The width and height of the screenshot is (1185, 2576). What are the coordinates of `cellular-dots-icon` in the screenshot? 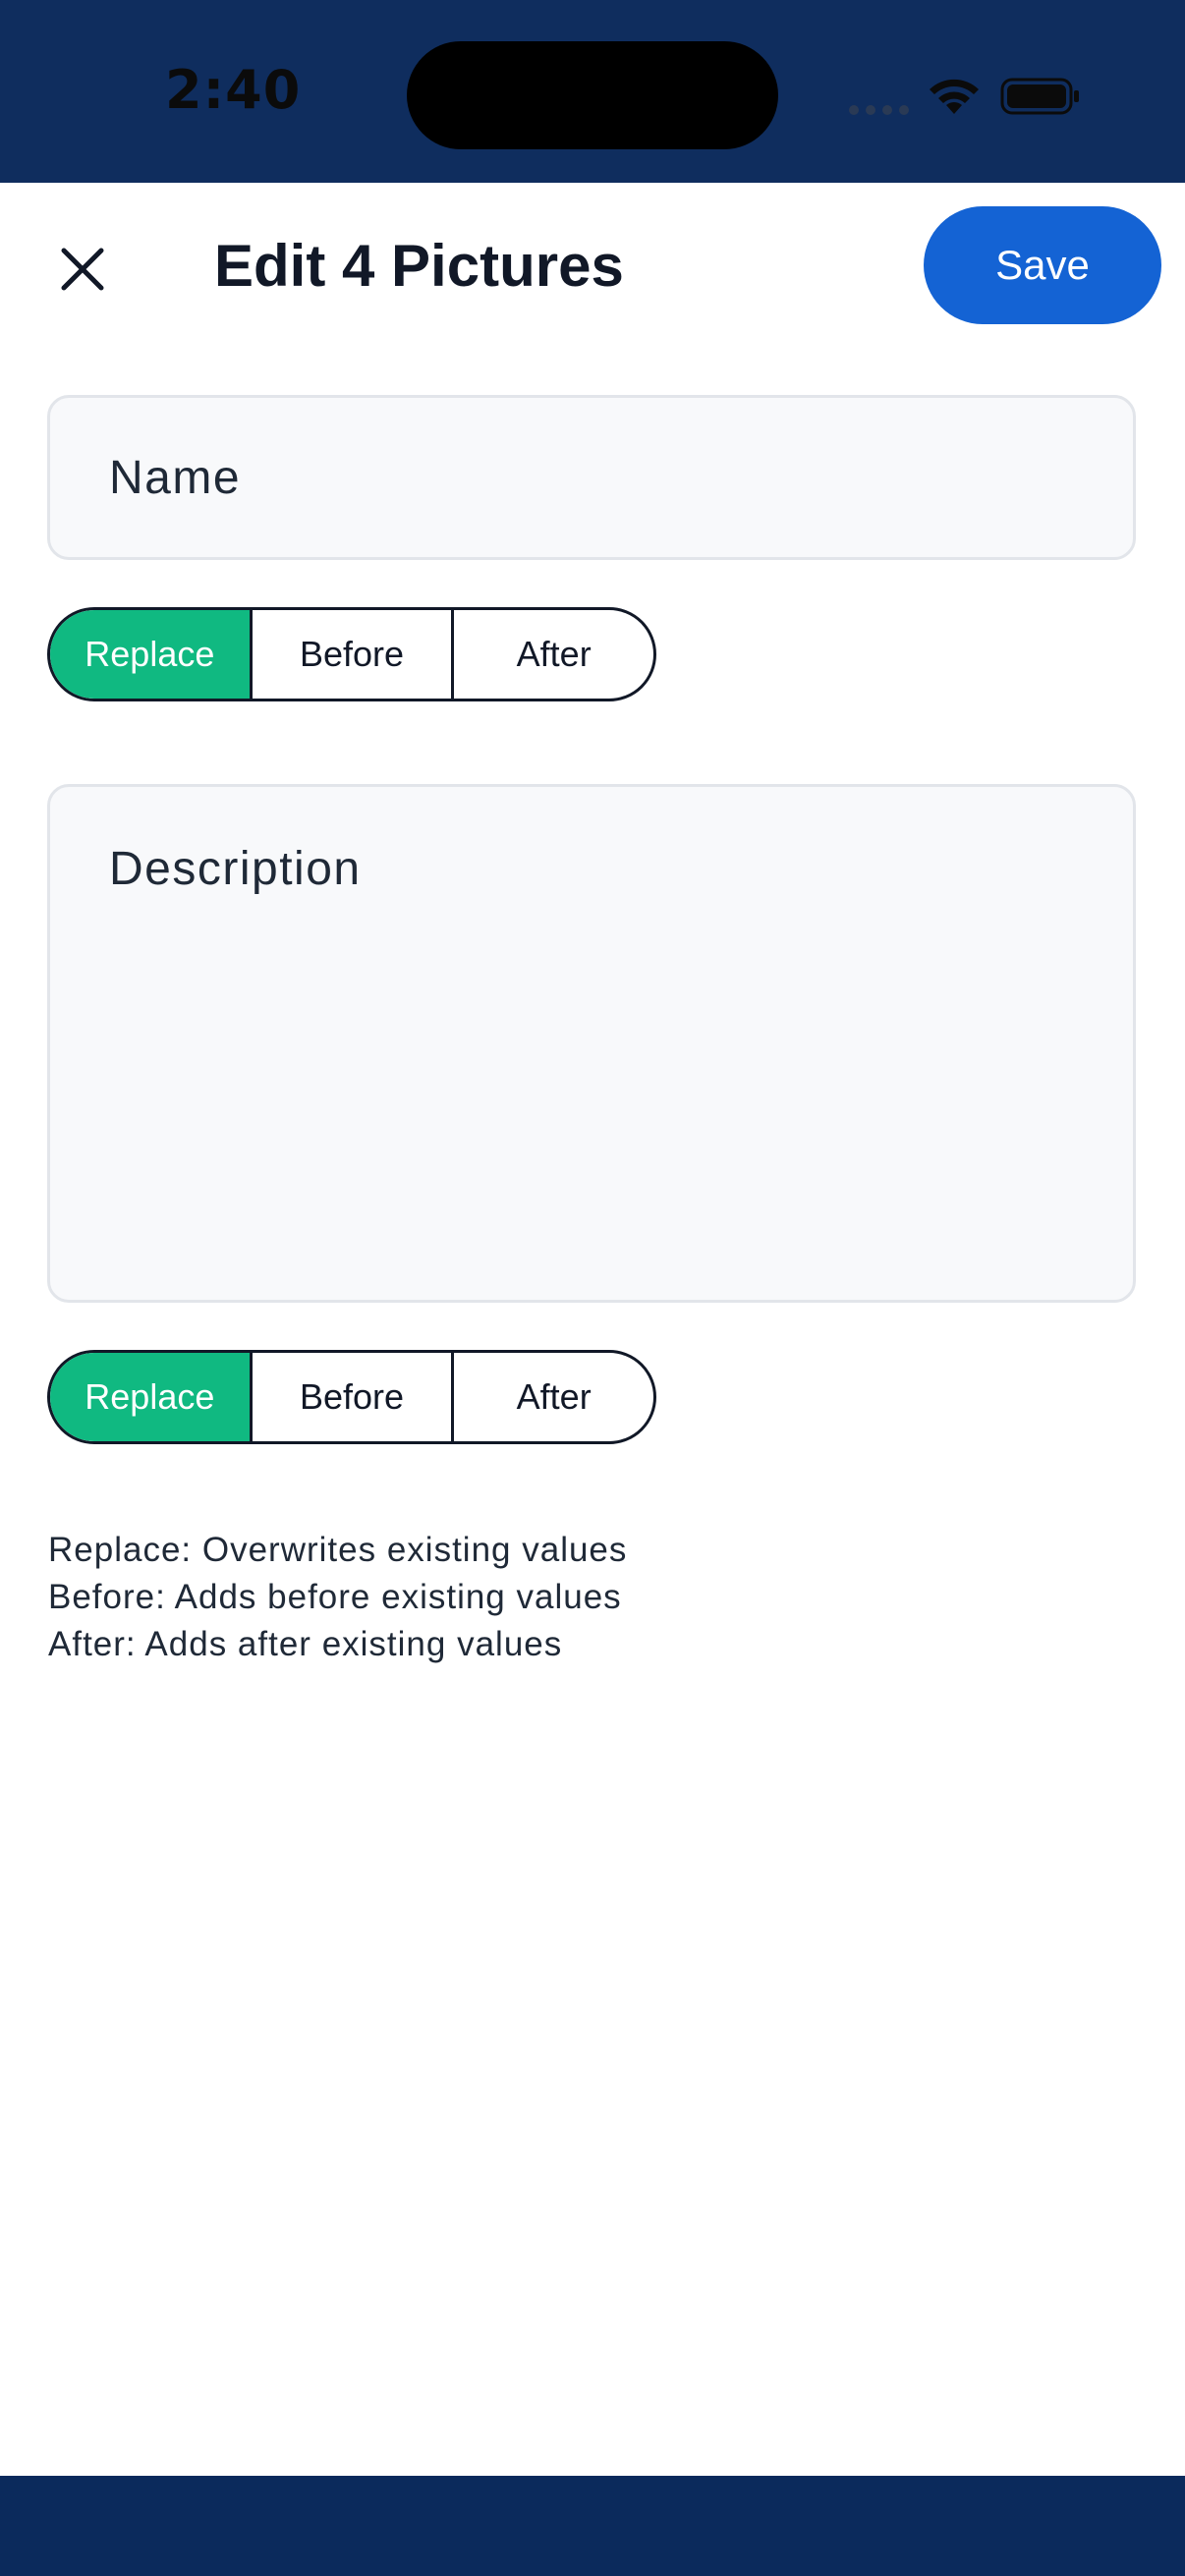 It's located at (883, 111).